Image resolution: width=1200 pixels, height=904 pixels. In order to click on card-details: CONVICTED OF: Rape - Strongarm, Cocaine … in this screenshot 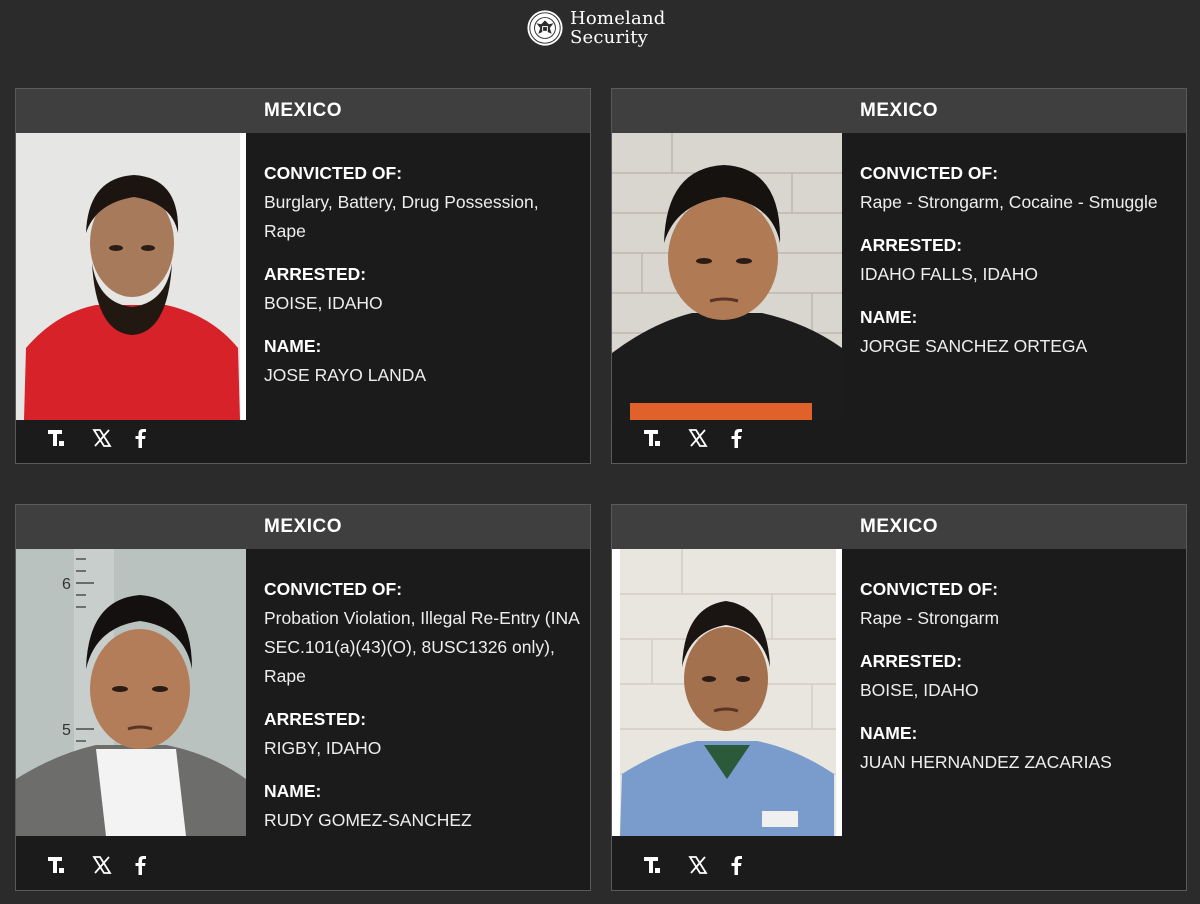, I will do `click(1017, 267)`.